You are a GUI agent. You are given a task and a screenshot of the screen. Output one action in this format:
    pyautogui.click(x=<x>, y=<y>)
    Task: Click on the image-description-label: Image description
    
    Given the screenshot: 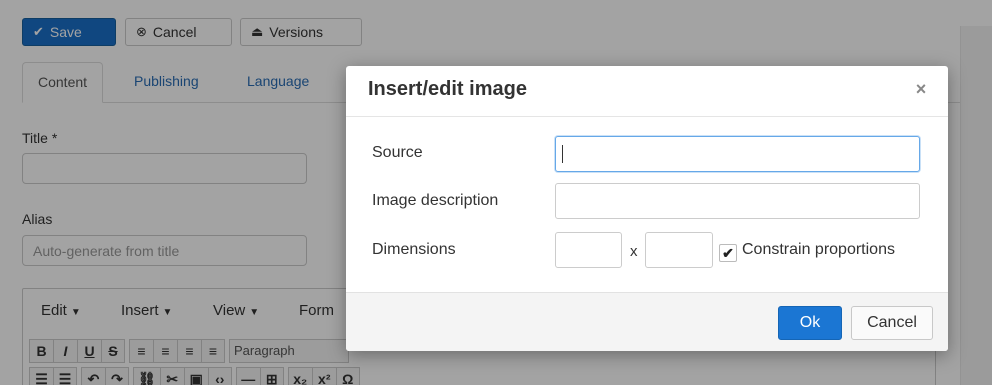 What is the action you would take?
    pyautogui.click(x=435, y=200)
    